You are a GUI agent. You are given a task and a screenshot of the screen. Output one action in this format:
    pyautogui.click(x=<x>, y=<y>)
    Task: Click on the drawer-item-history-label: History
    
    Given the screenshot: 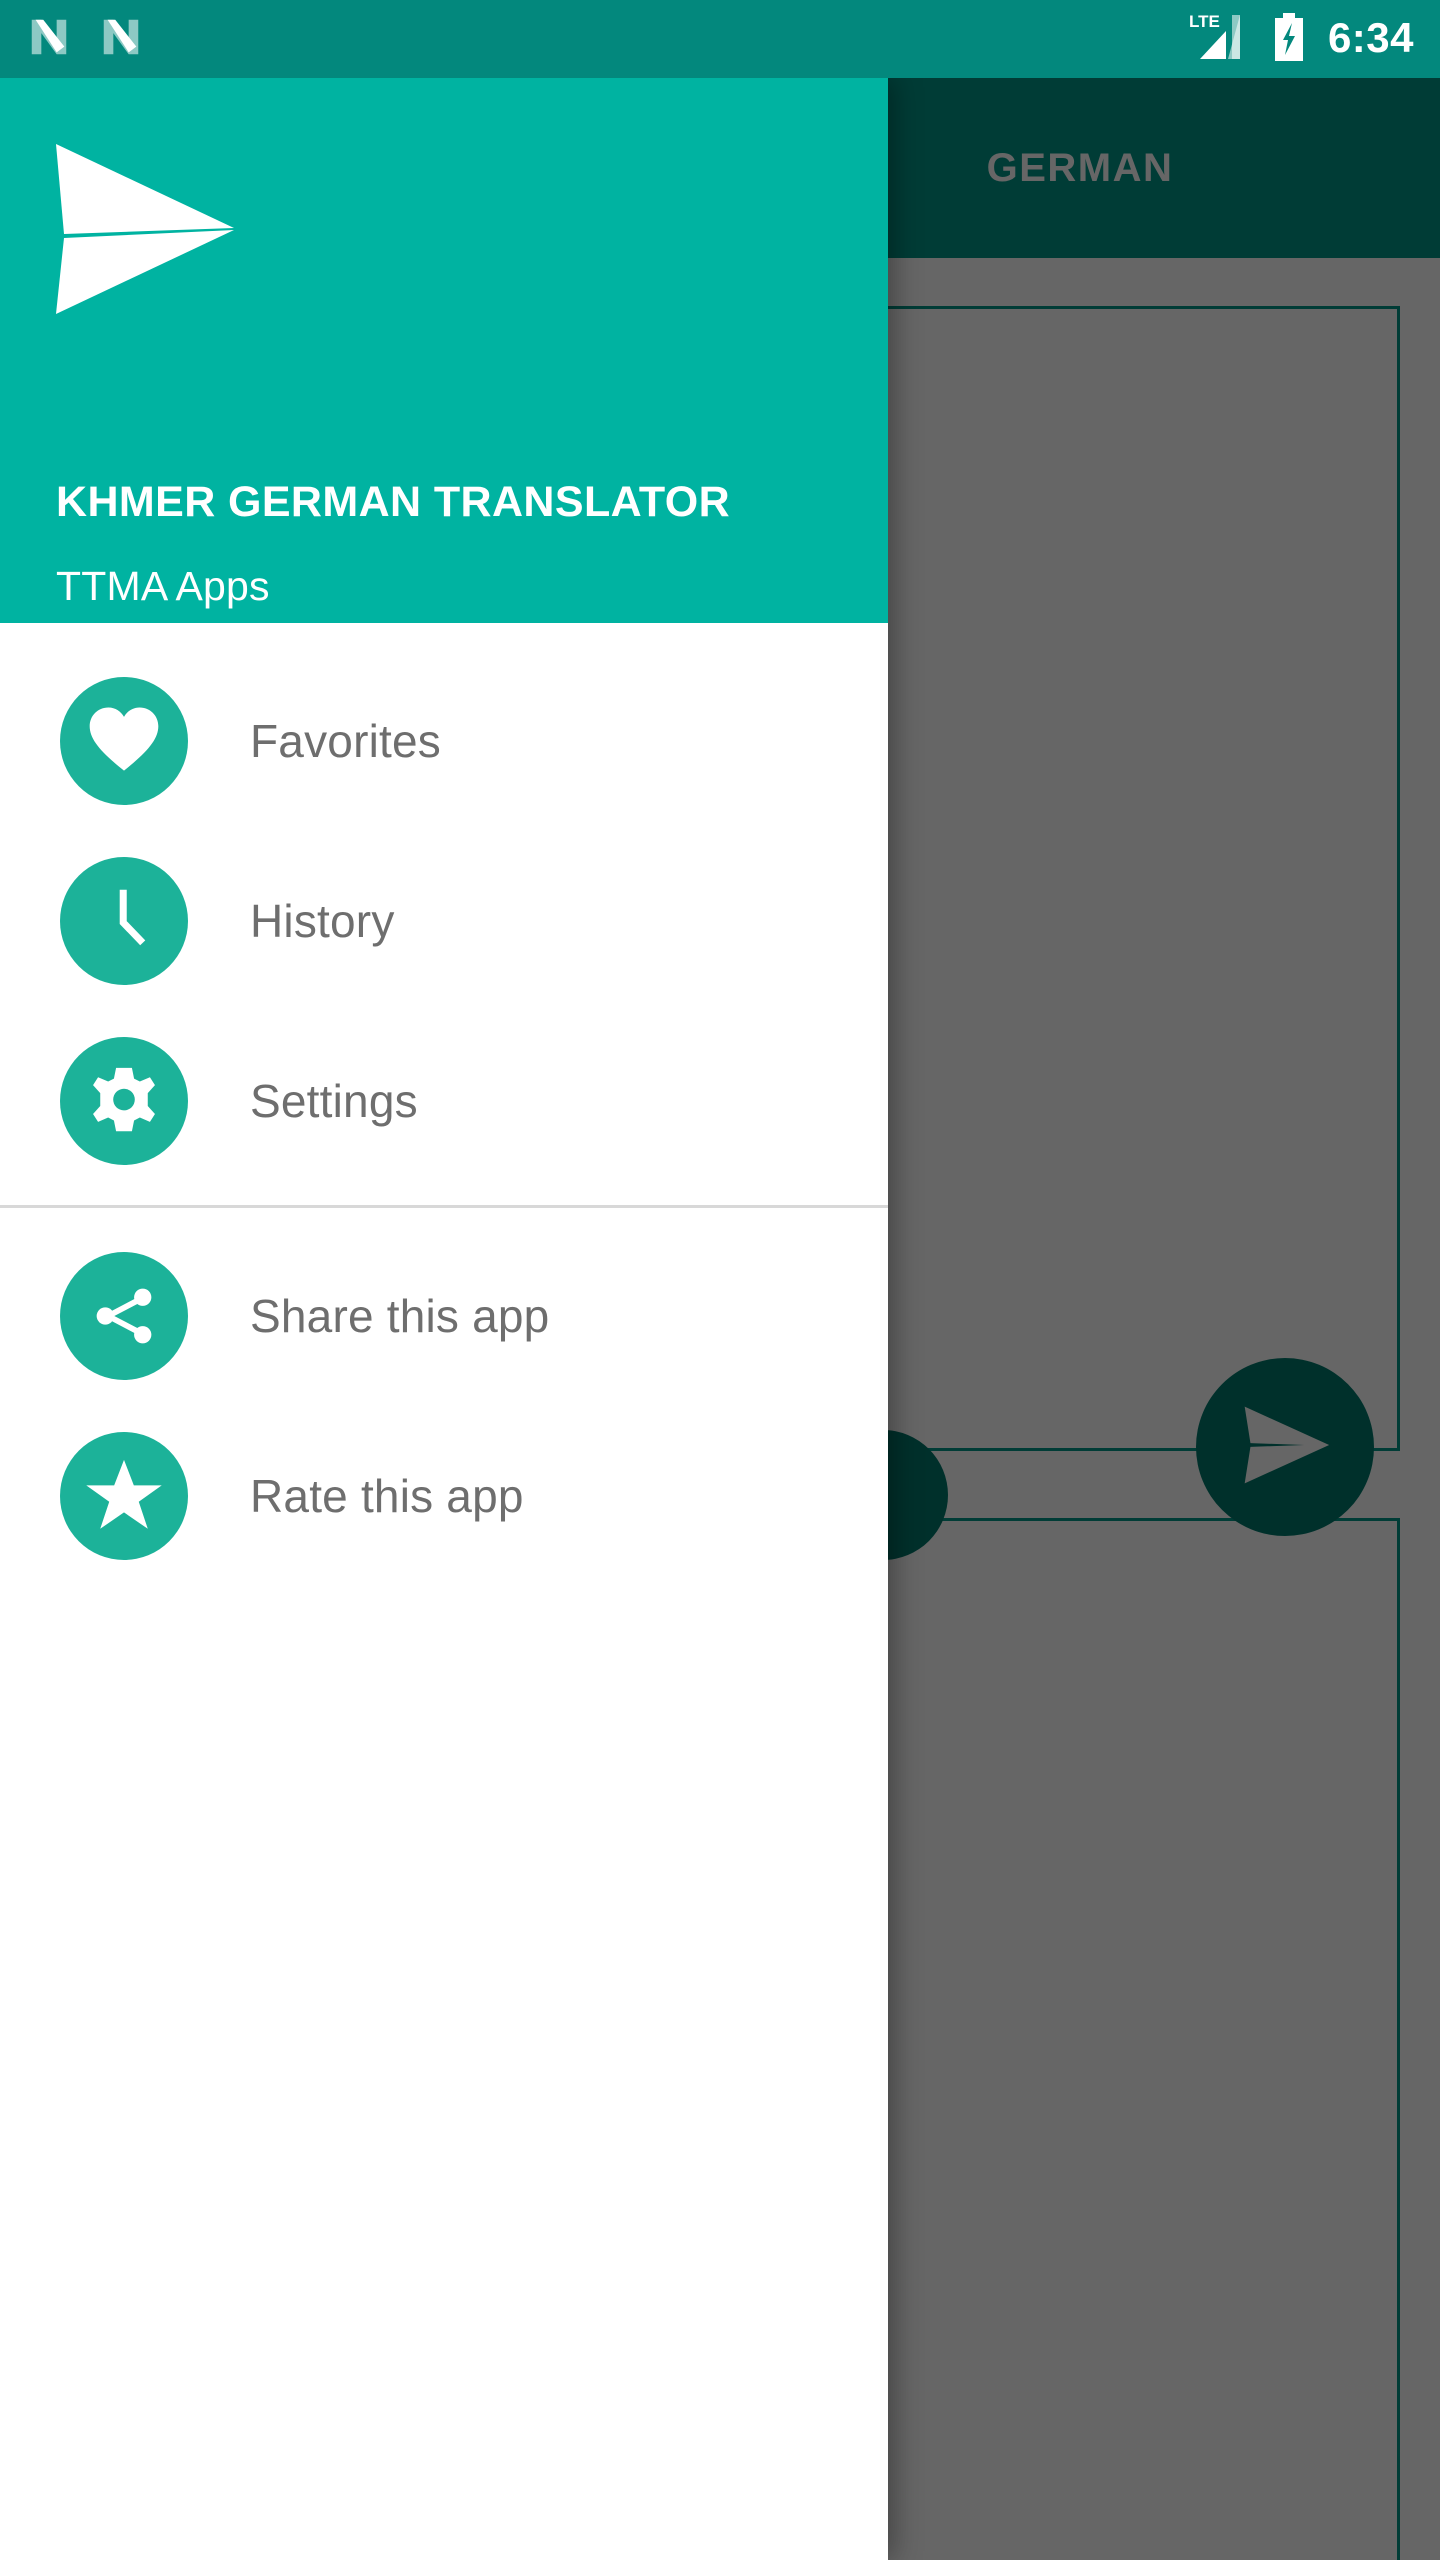 What is the action you would take?
    pyautogui.click(x=322, y=921)
    